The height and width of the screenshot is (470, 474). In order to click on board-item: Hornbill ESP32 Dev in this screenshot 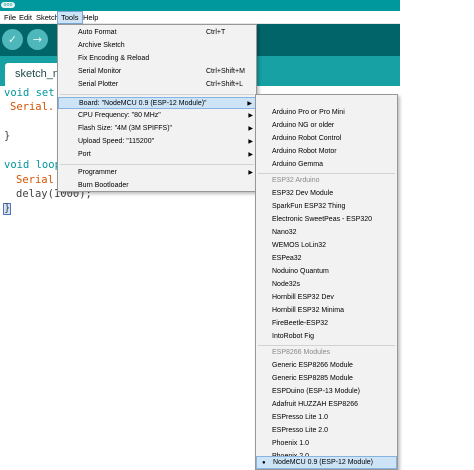, I will do `click(326, 298)`.